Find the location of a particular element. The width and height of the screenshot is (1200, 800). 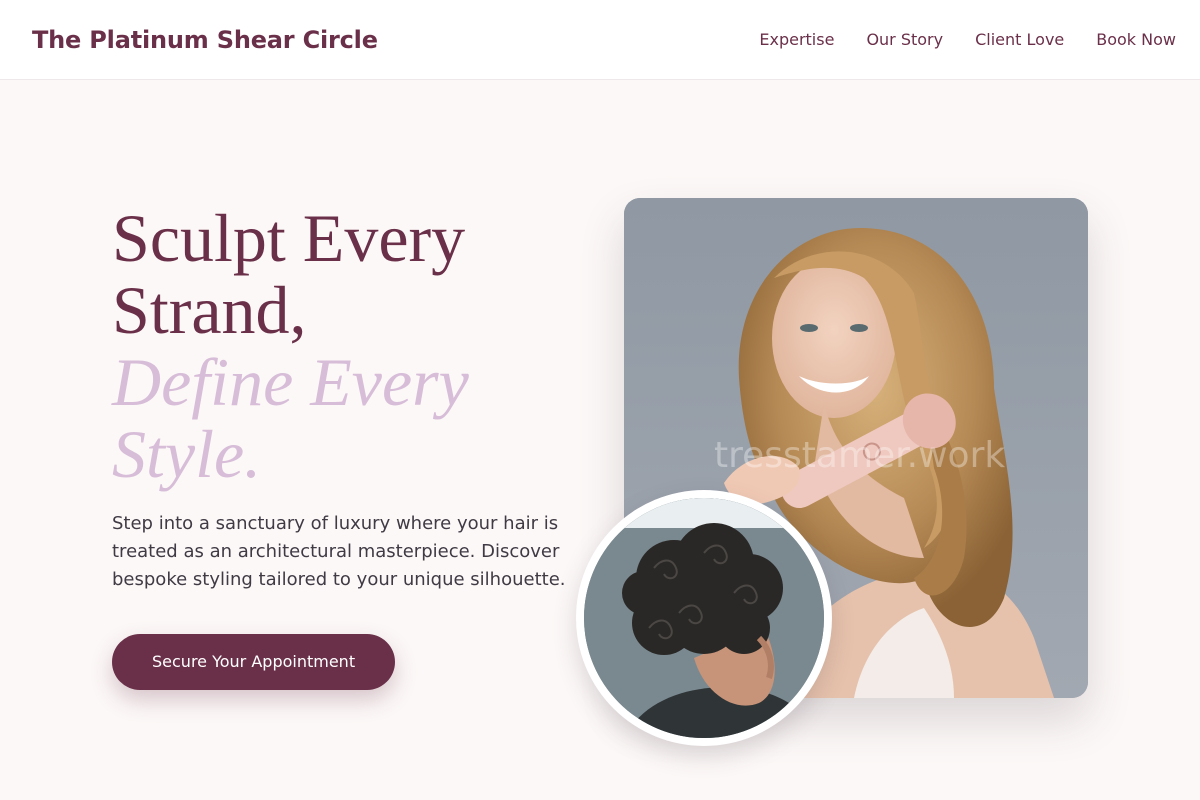

nav-link-client-love: Client Love is located at coordinates (1019, 39).